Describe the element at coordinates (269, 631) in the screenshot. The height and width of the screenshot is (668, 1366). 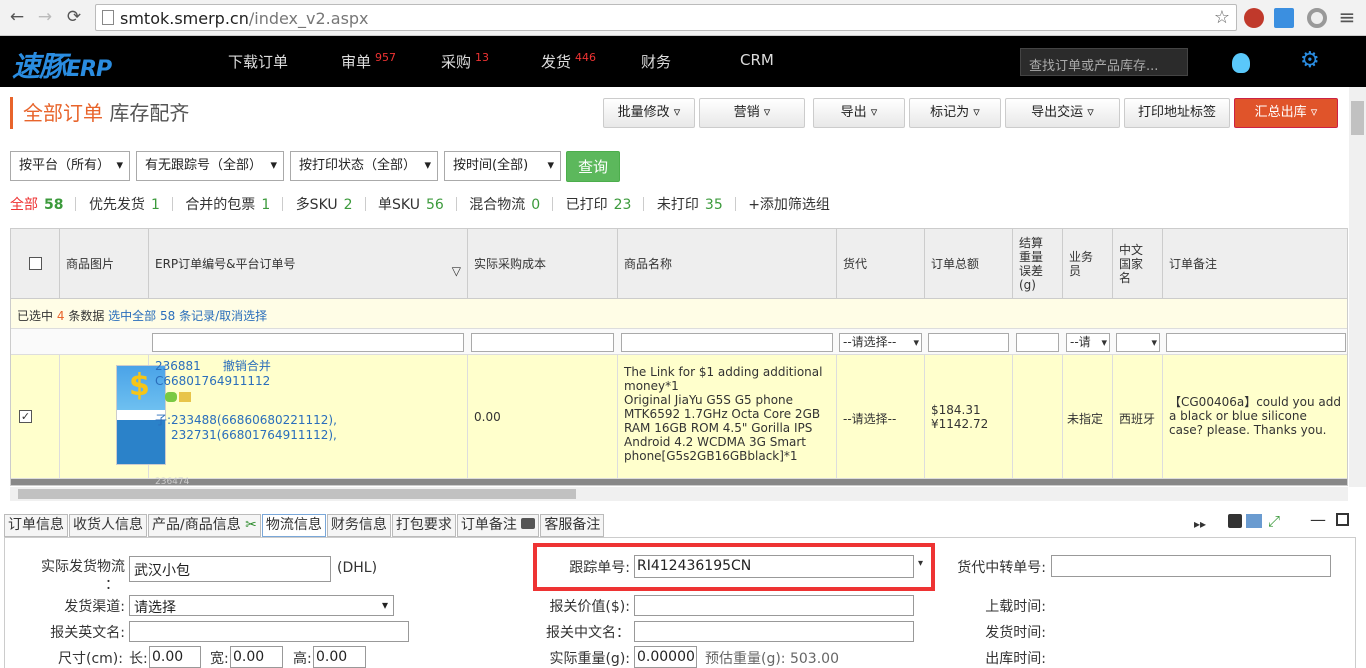
I see `en-name-input` at that location.